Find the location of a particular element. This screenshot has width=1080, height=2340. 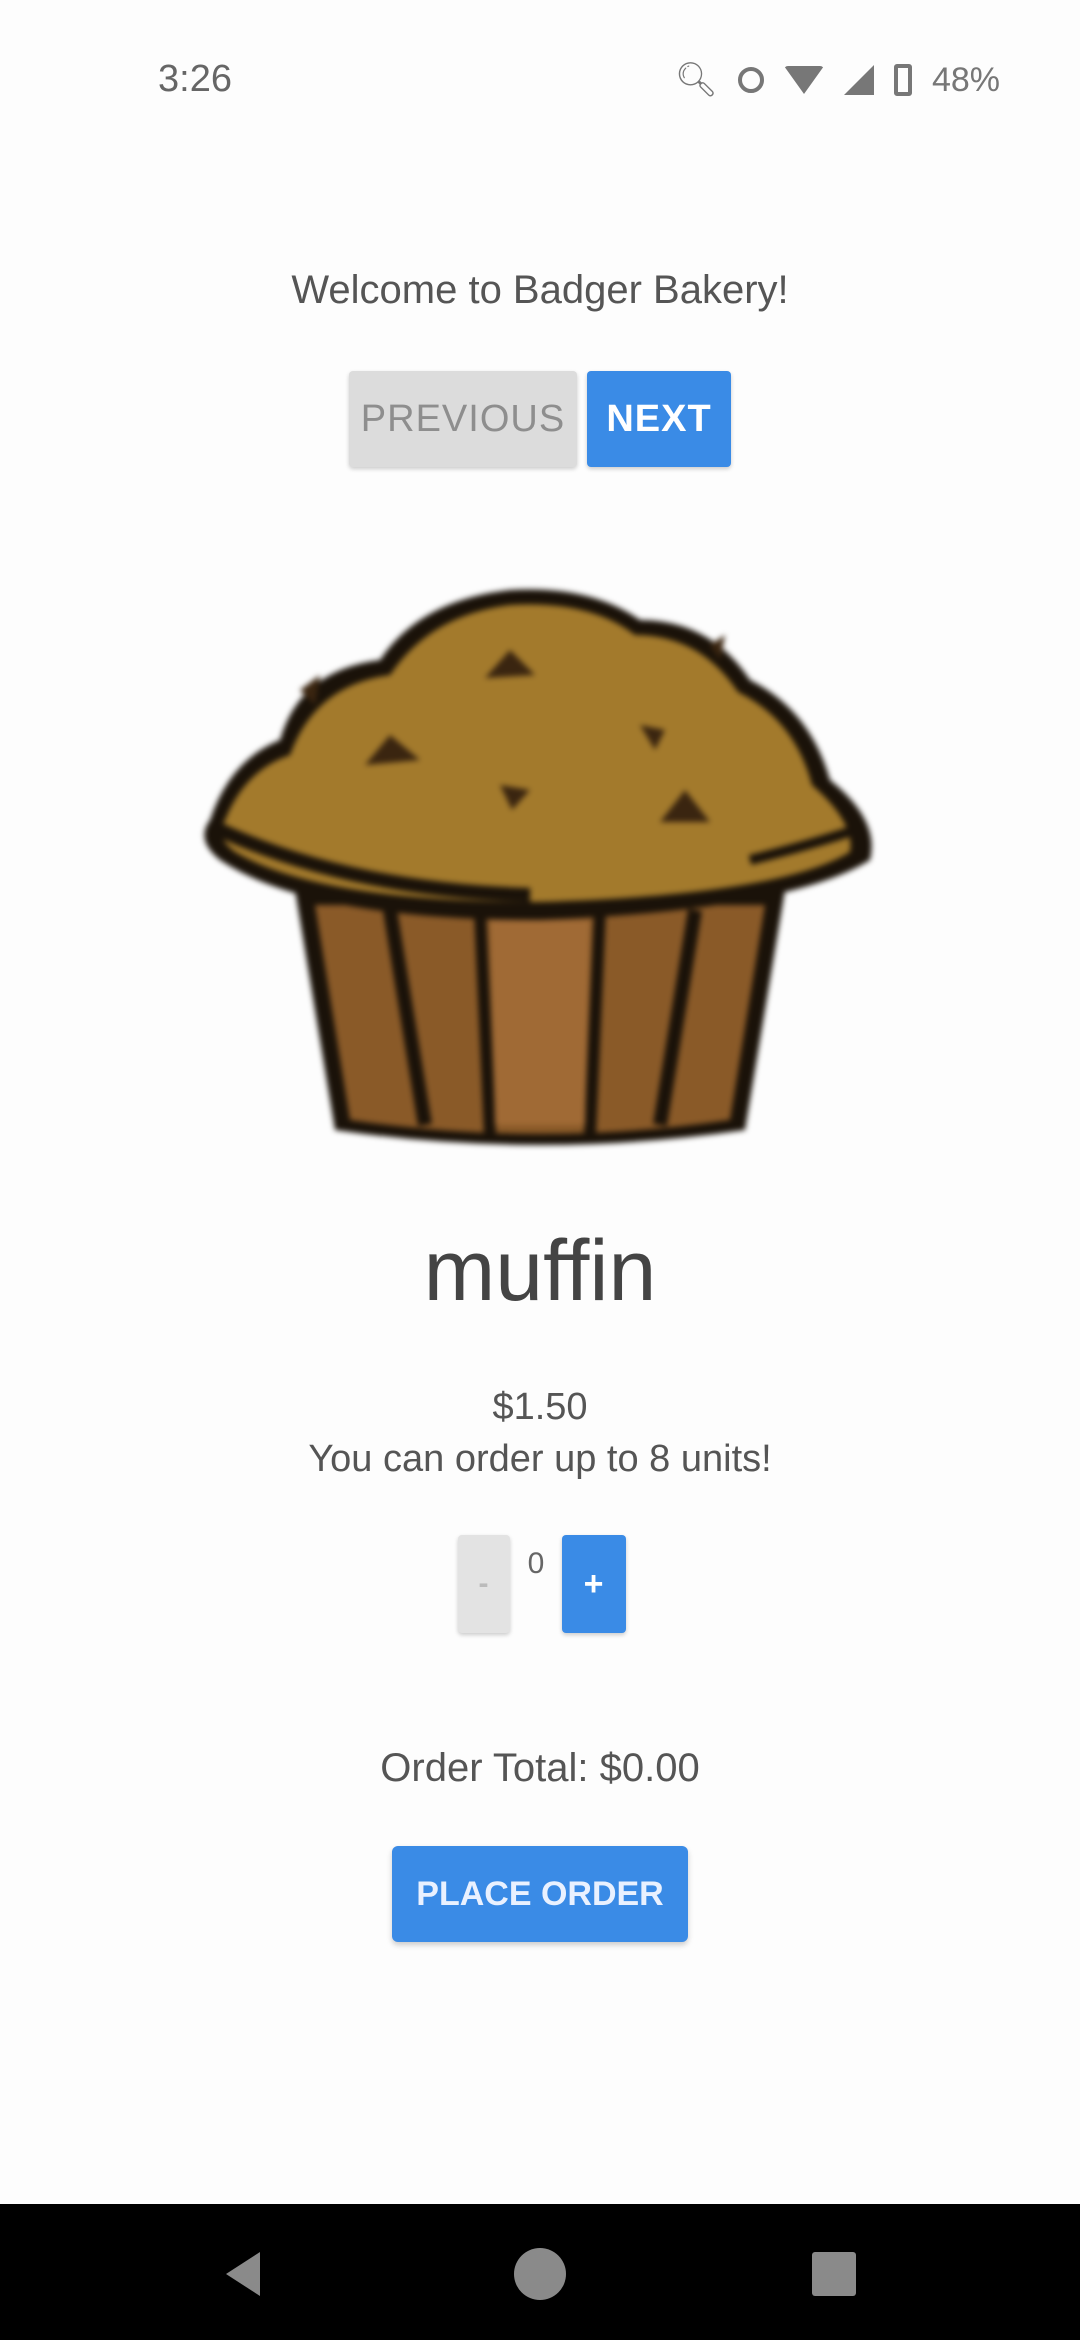

item-name: muffin is located at coordinates (540, 1271).